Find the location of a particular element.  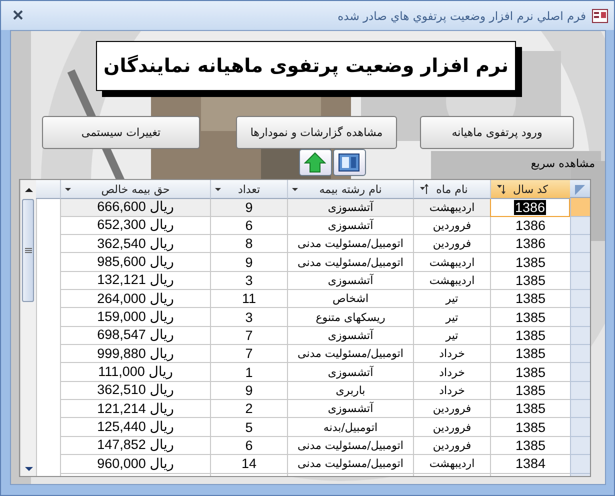

table-cell: 7 is located at coordinates (248, 354).